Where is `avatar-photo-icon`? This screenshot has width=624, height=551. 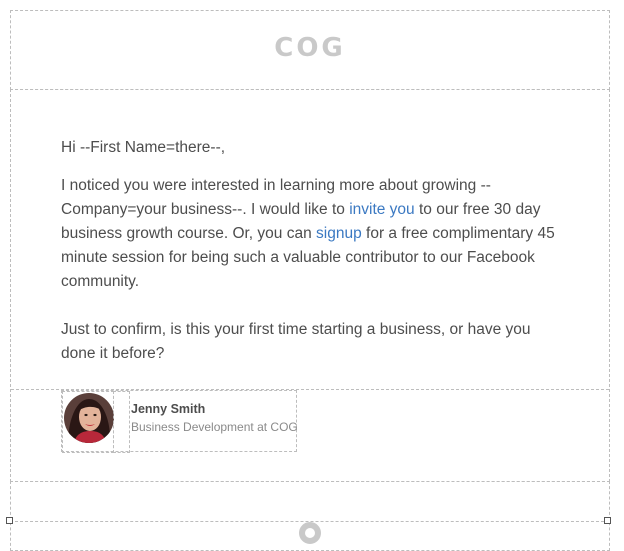 avatar-photo-icon is located at coordinates (89, 418).